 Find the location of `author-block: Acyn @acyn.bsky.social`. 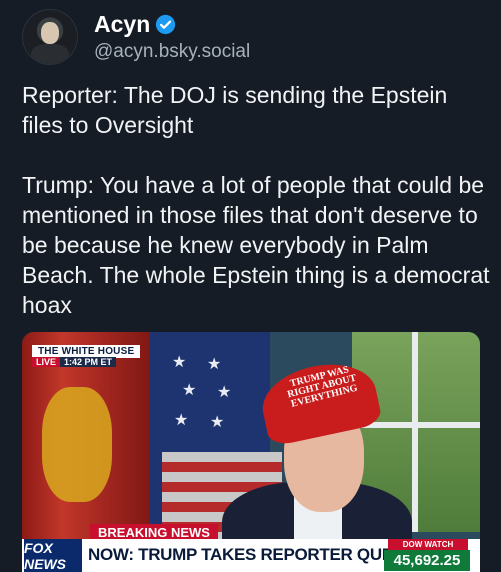

author-block: Acyn @acyn.bsky.social is located at coordinates (172, 37).